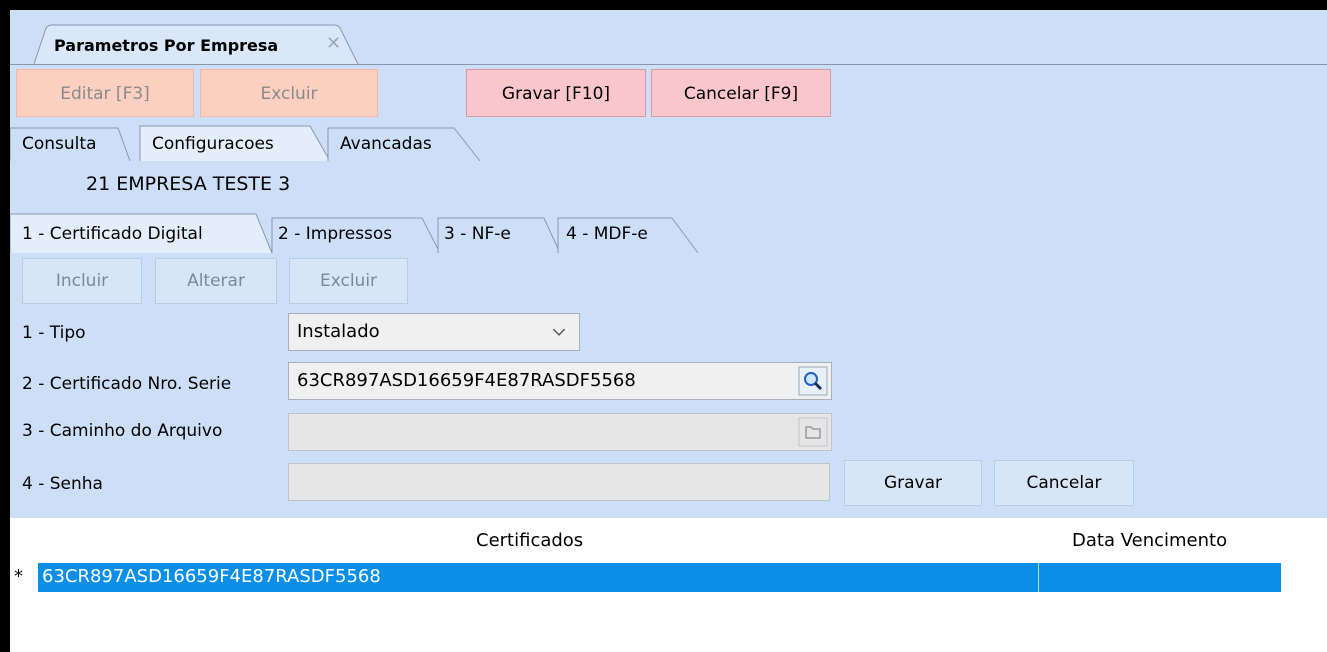 The height and width of the screenshot is (652, 1327). Describe the element at coordinates (216, 281) in the screenshot. I see `alterar-button: Alterar` at that location.